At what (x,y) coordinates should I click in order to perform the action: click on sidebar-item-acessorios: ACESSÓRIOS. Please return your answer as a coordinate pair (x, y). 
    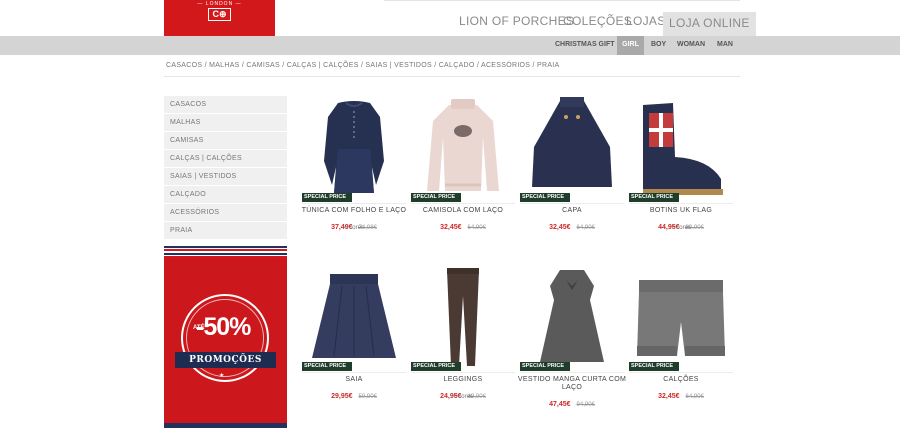
    Looking at the image, I should click on (225, 213).